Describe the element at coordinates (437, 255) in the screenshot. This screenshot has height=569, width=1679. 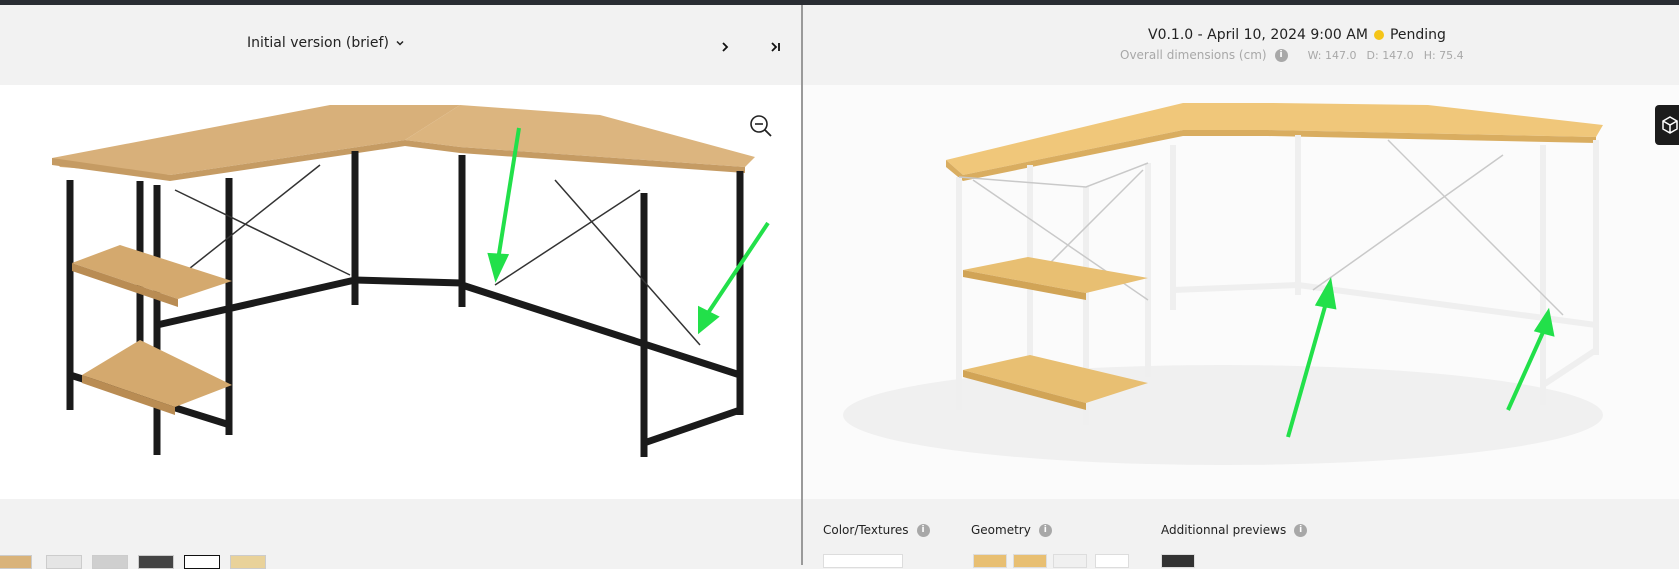
I see `cross-brace` at that location.